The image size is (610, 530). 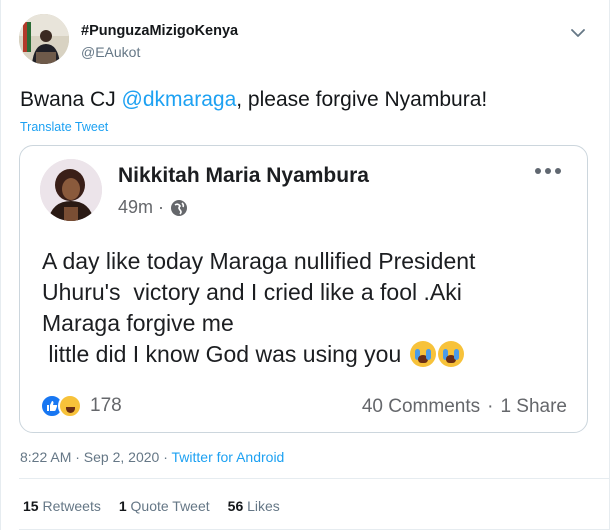 What do you see at coordinates (96, 457) in the screenshot?
I see `tweet-timestamp: 8:22 AM · Sep 2, 2020 ·` at bounding box center [96, 457].